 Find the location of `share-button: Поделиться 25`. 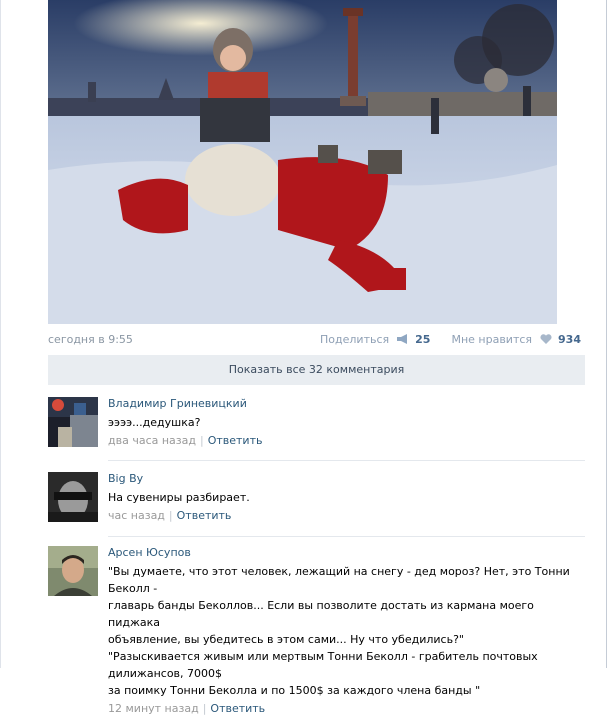

share-button: Поделиться 25 is located at coordinates (377, 339).